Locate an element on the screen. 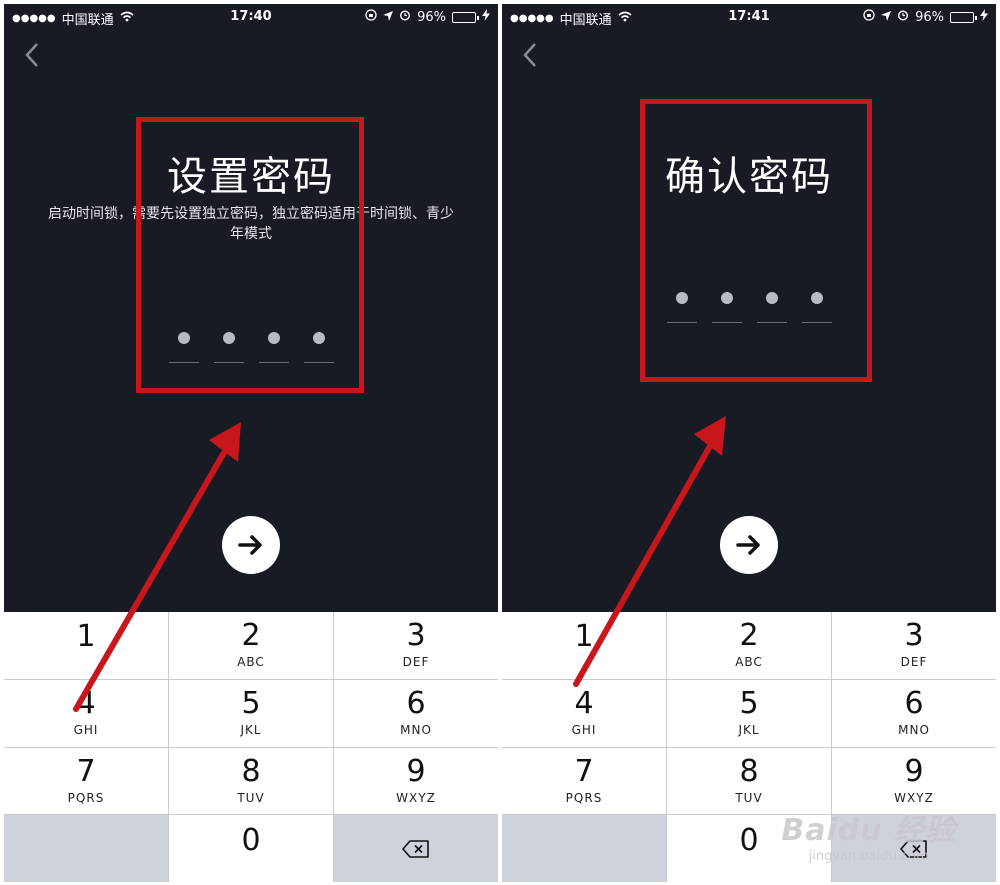 Image resolution: width=1000 pixels, height=885 pixels. key-0: 0 is located at coordinates (251, 848).